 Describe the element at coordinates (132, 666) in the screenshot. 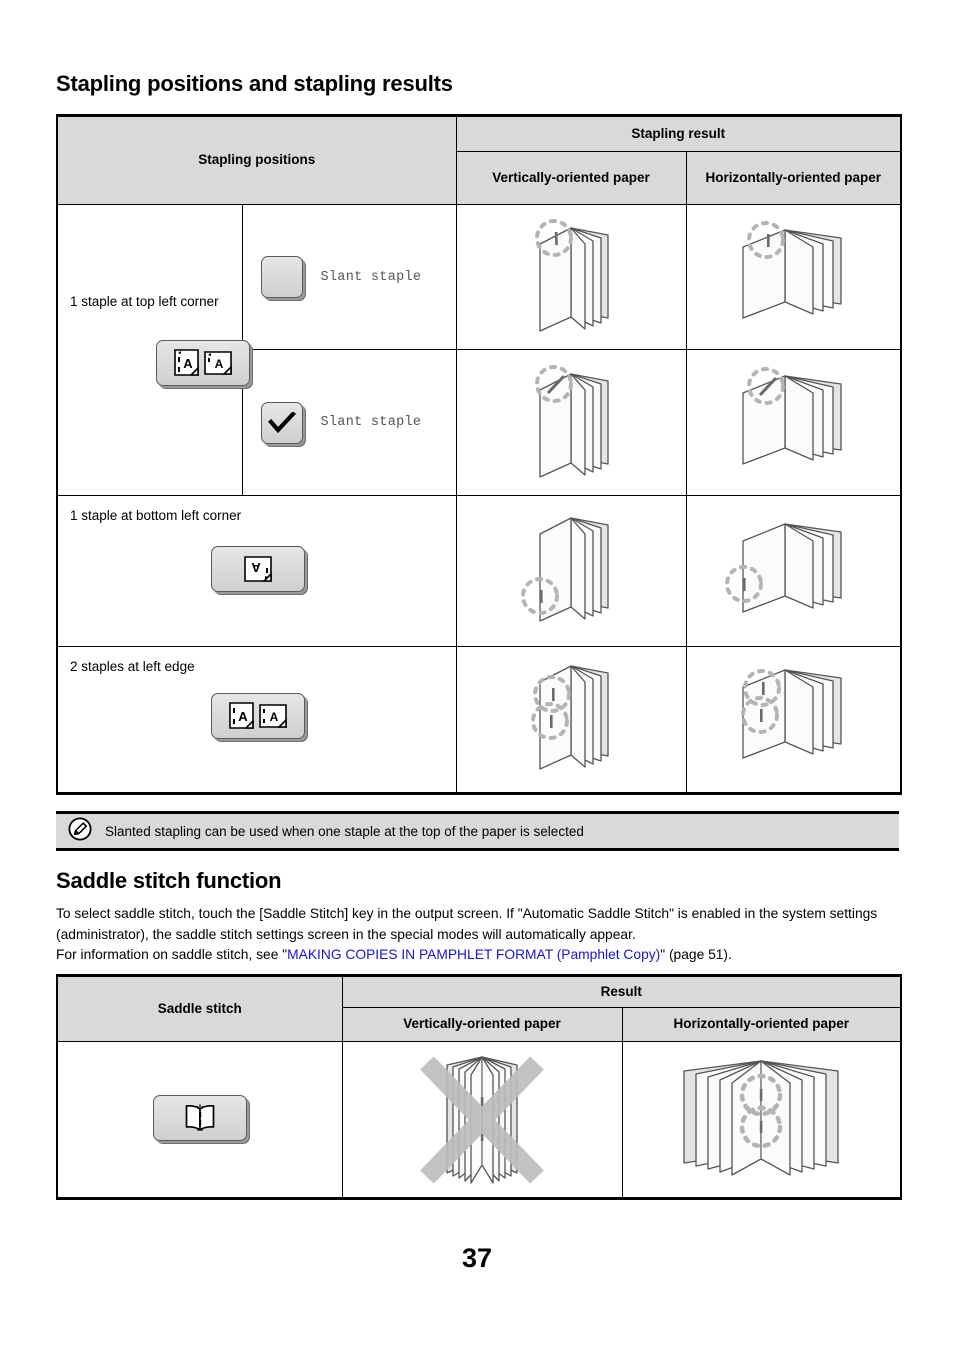

I see `row-label-two-staples: 2 staples at left edge` at that location.